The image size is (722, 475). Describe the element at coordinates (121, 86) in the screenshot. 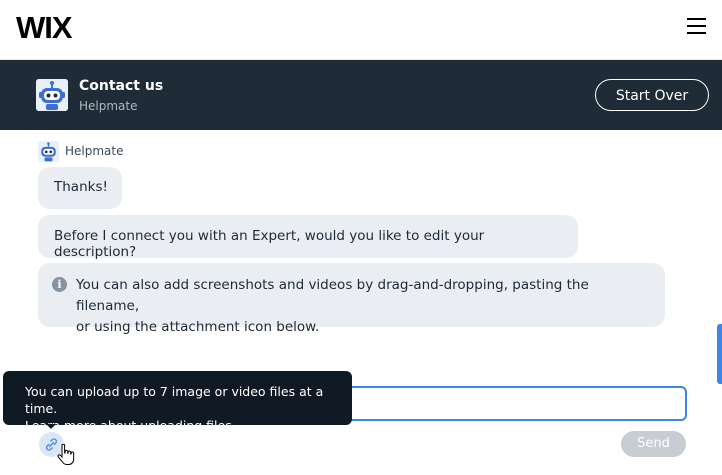

I see `chat-title: Contact us` at that location.